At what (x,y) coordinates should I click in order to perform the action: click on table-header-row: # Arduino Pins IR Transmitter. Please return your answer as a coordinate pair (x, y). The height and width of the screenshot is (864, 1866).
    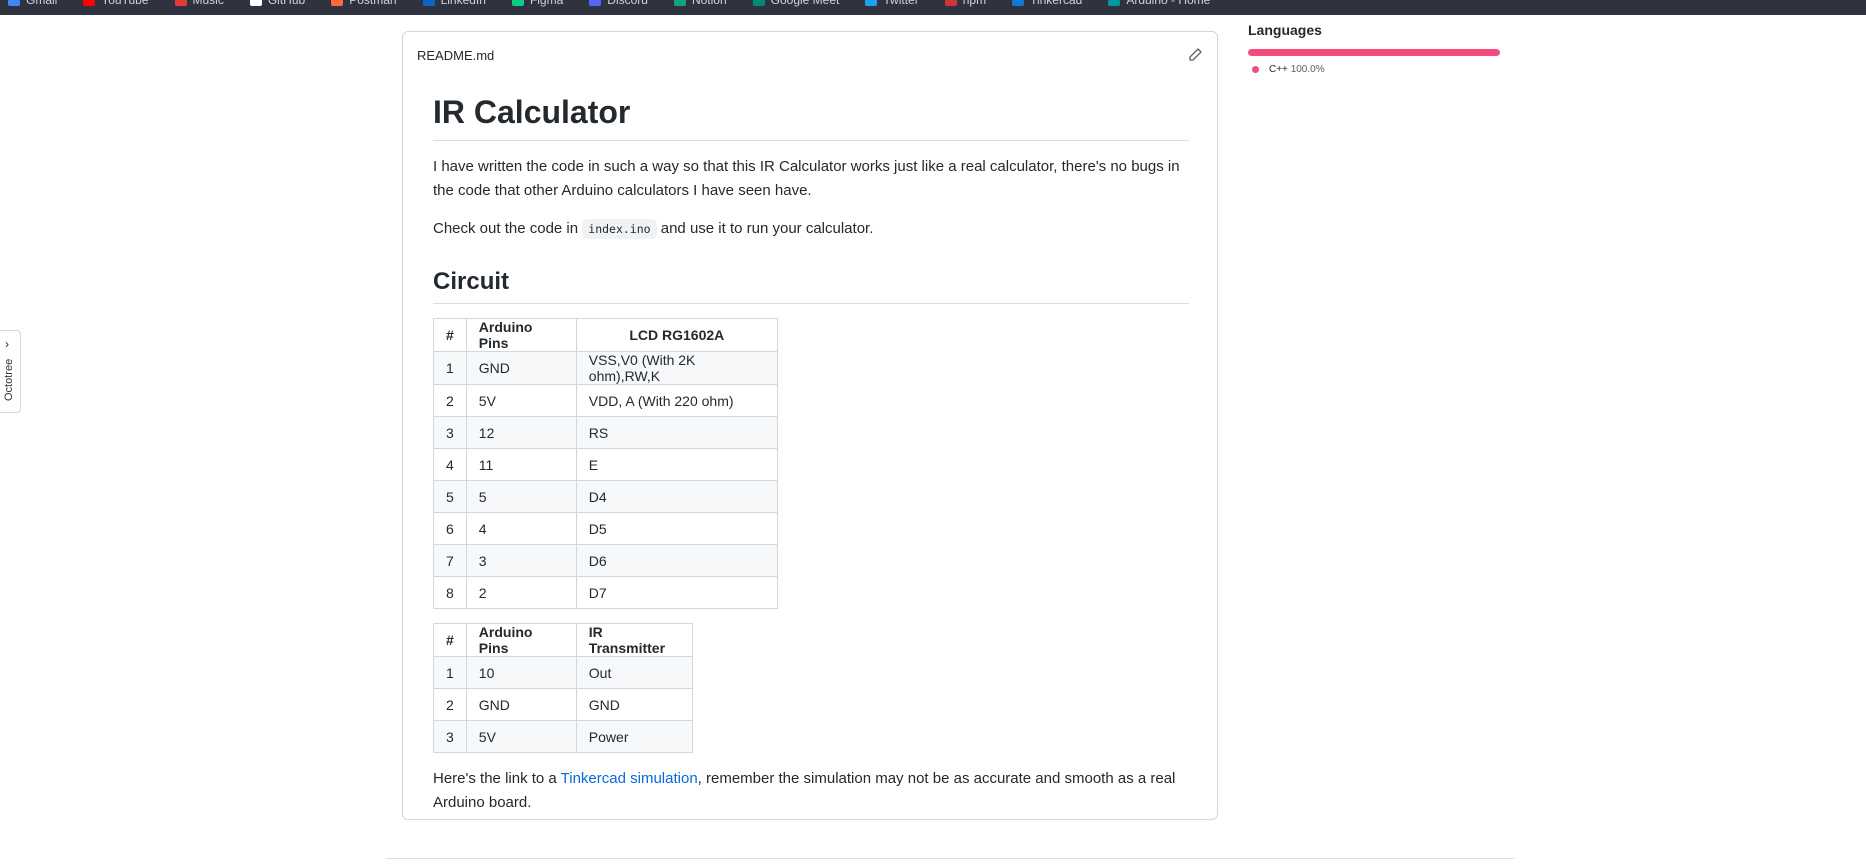
    Looking at the image, I should click on (563, 640).